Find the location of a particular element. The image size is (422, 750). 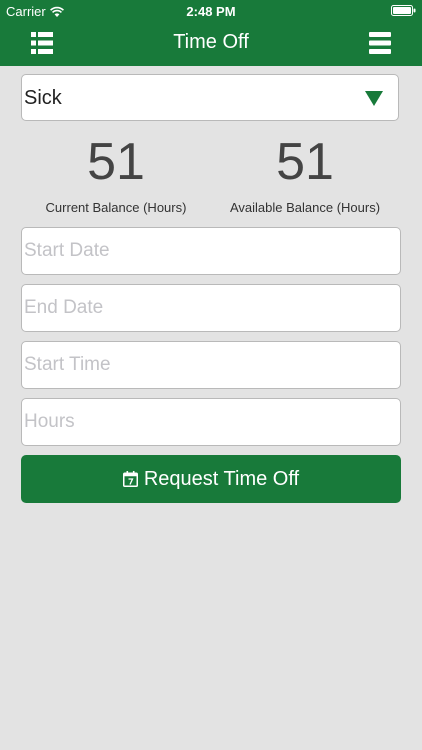

hours-field is located at coordinates (211, 422).